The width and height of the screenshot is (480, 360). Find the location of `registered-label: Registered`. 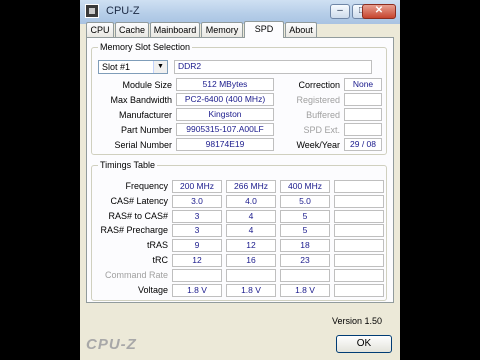

registered-label: Registered is located at coordinates (318, 100).